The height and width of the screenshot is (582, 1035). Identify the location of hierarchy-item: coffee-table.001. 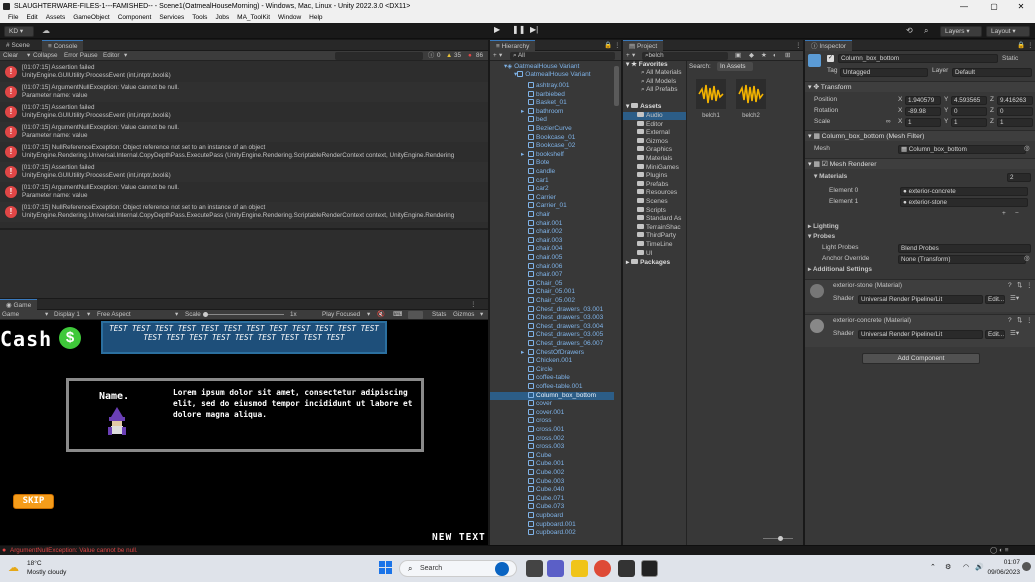
(552, 387).